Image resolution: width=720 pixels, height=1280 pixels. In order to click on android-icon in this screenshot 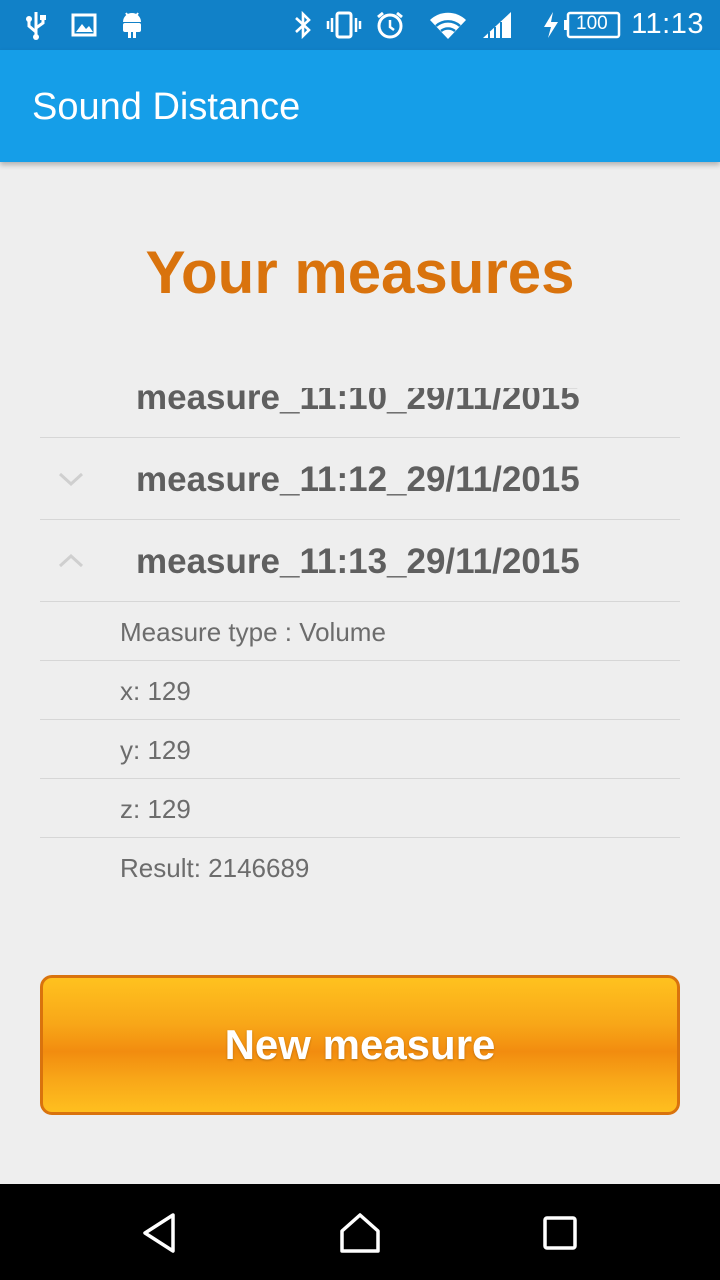, I will do `click(132, 25)`.